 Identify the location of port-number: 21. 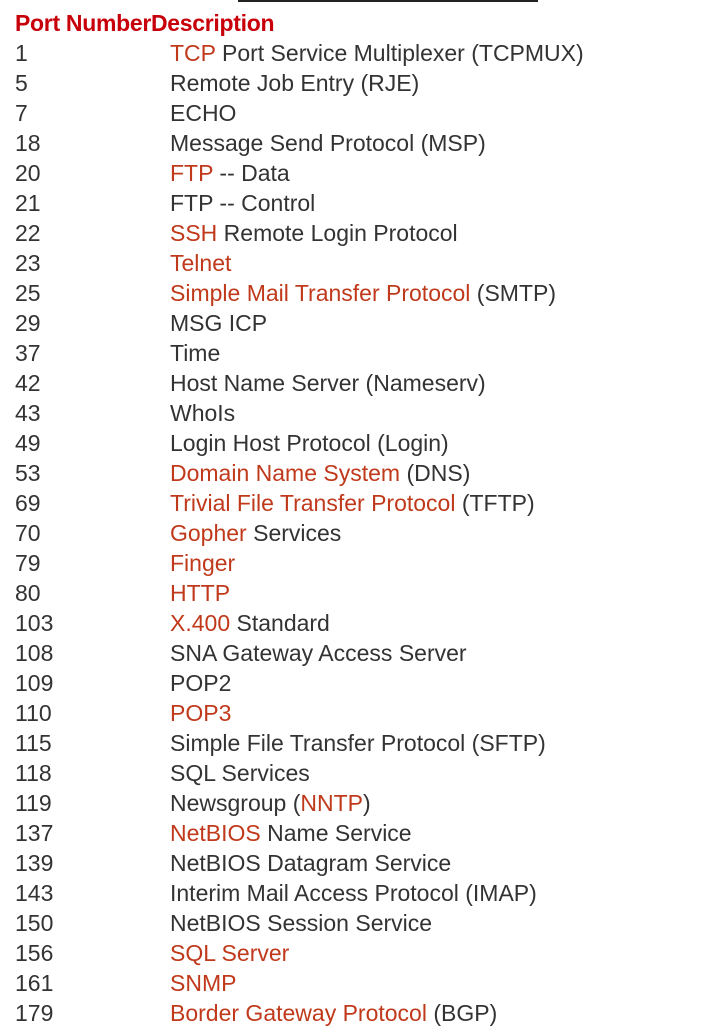
(28, 203).